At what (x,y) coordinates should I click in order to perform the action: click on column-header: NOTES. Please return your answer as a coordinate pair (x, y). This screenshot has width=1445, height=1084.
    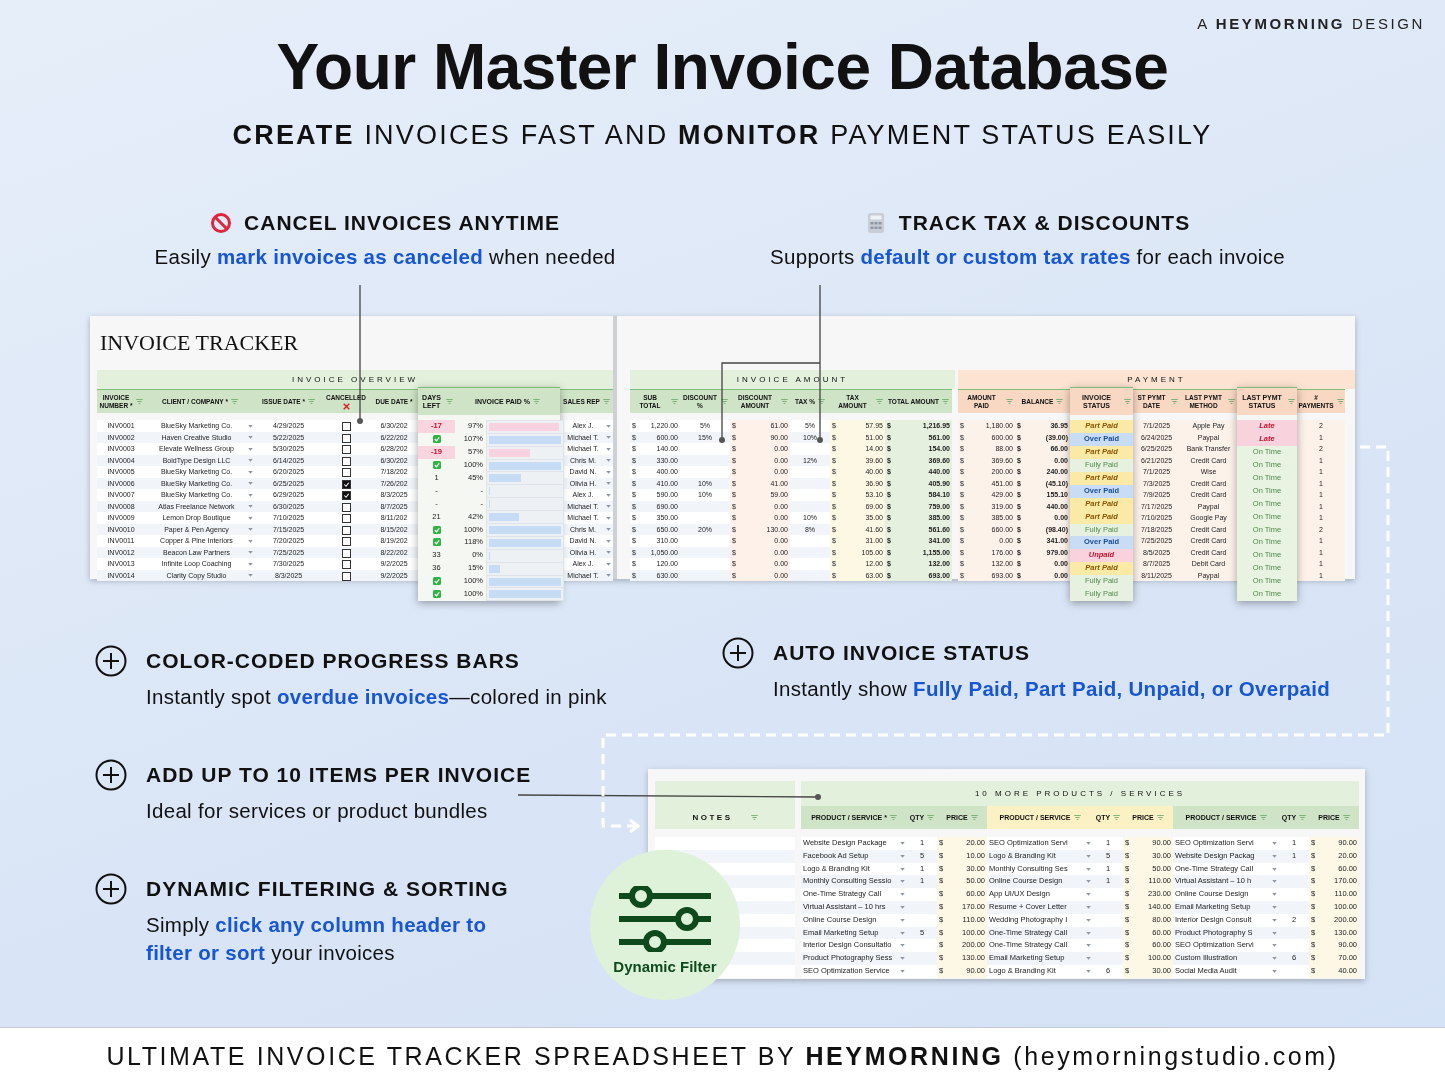
    Looking at the image, I should click on (725, 818).